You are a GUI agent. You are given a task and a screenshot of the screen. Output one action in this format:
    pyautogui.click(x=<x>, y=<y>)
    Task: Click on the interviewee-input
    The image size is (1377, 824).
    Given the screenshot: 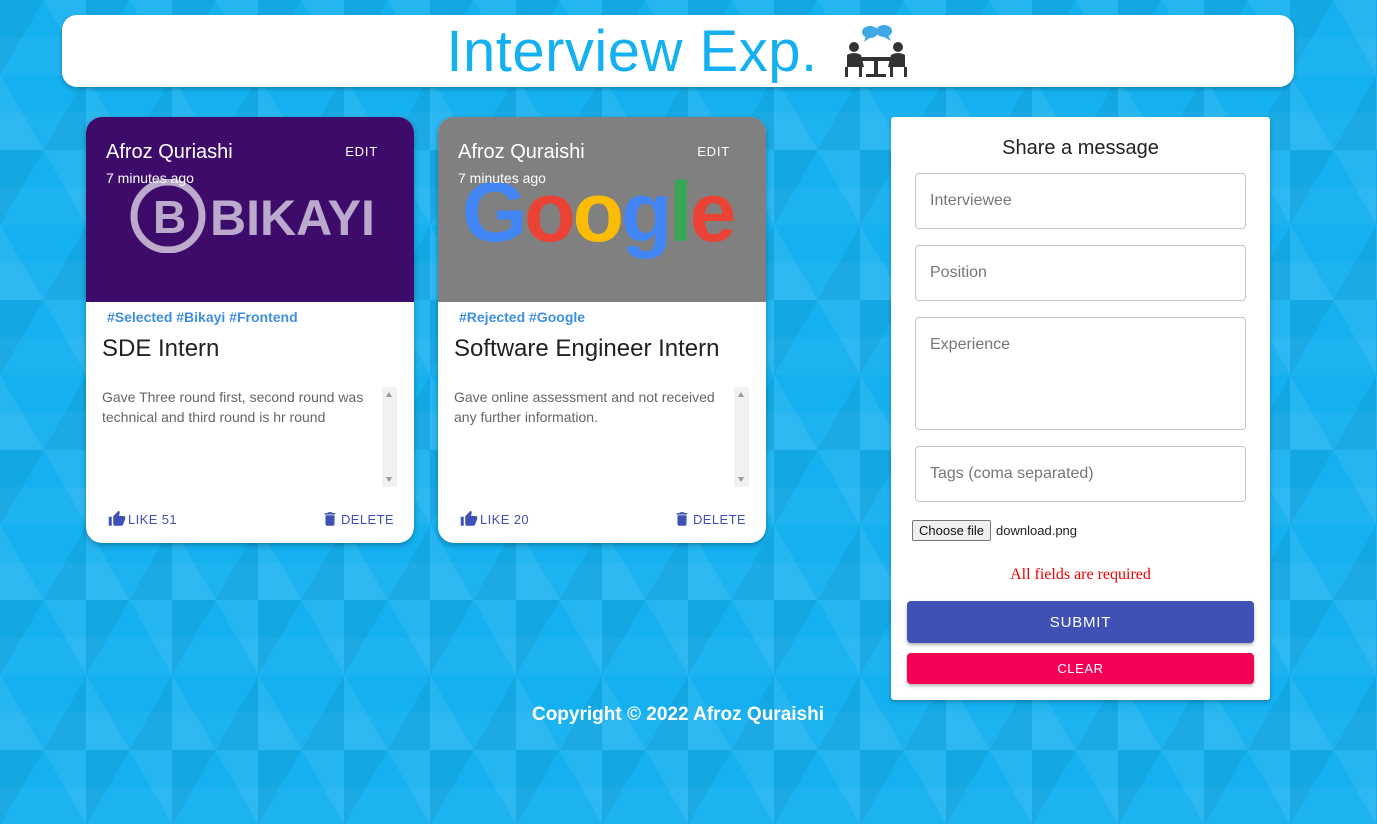 What is the action you would take?
    pyautogui.click(x=1080, y=201)
    